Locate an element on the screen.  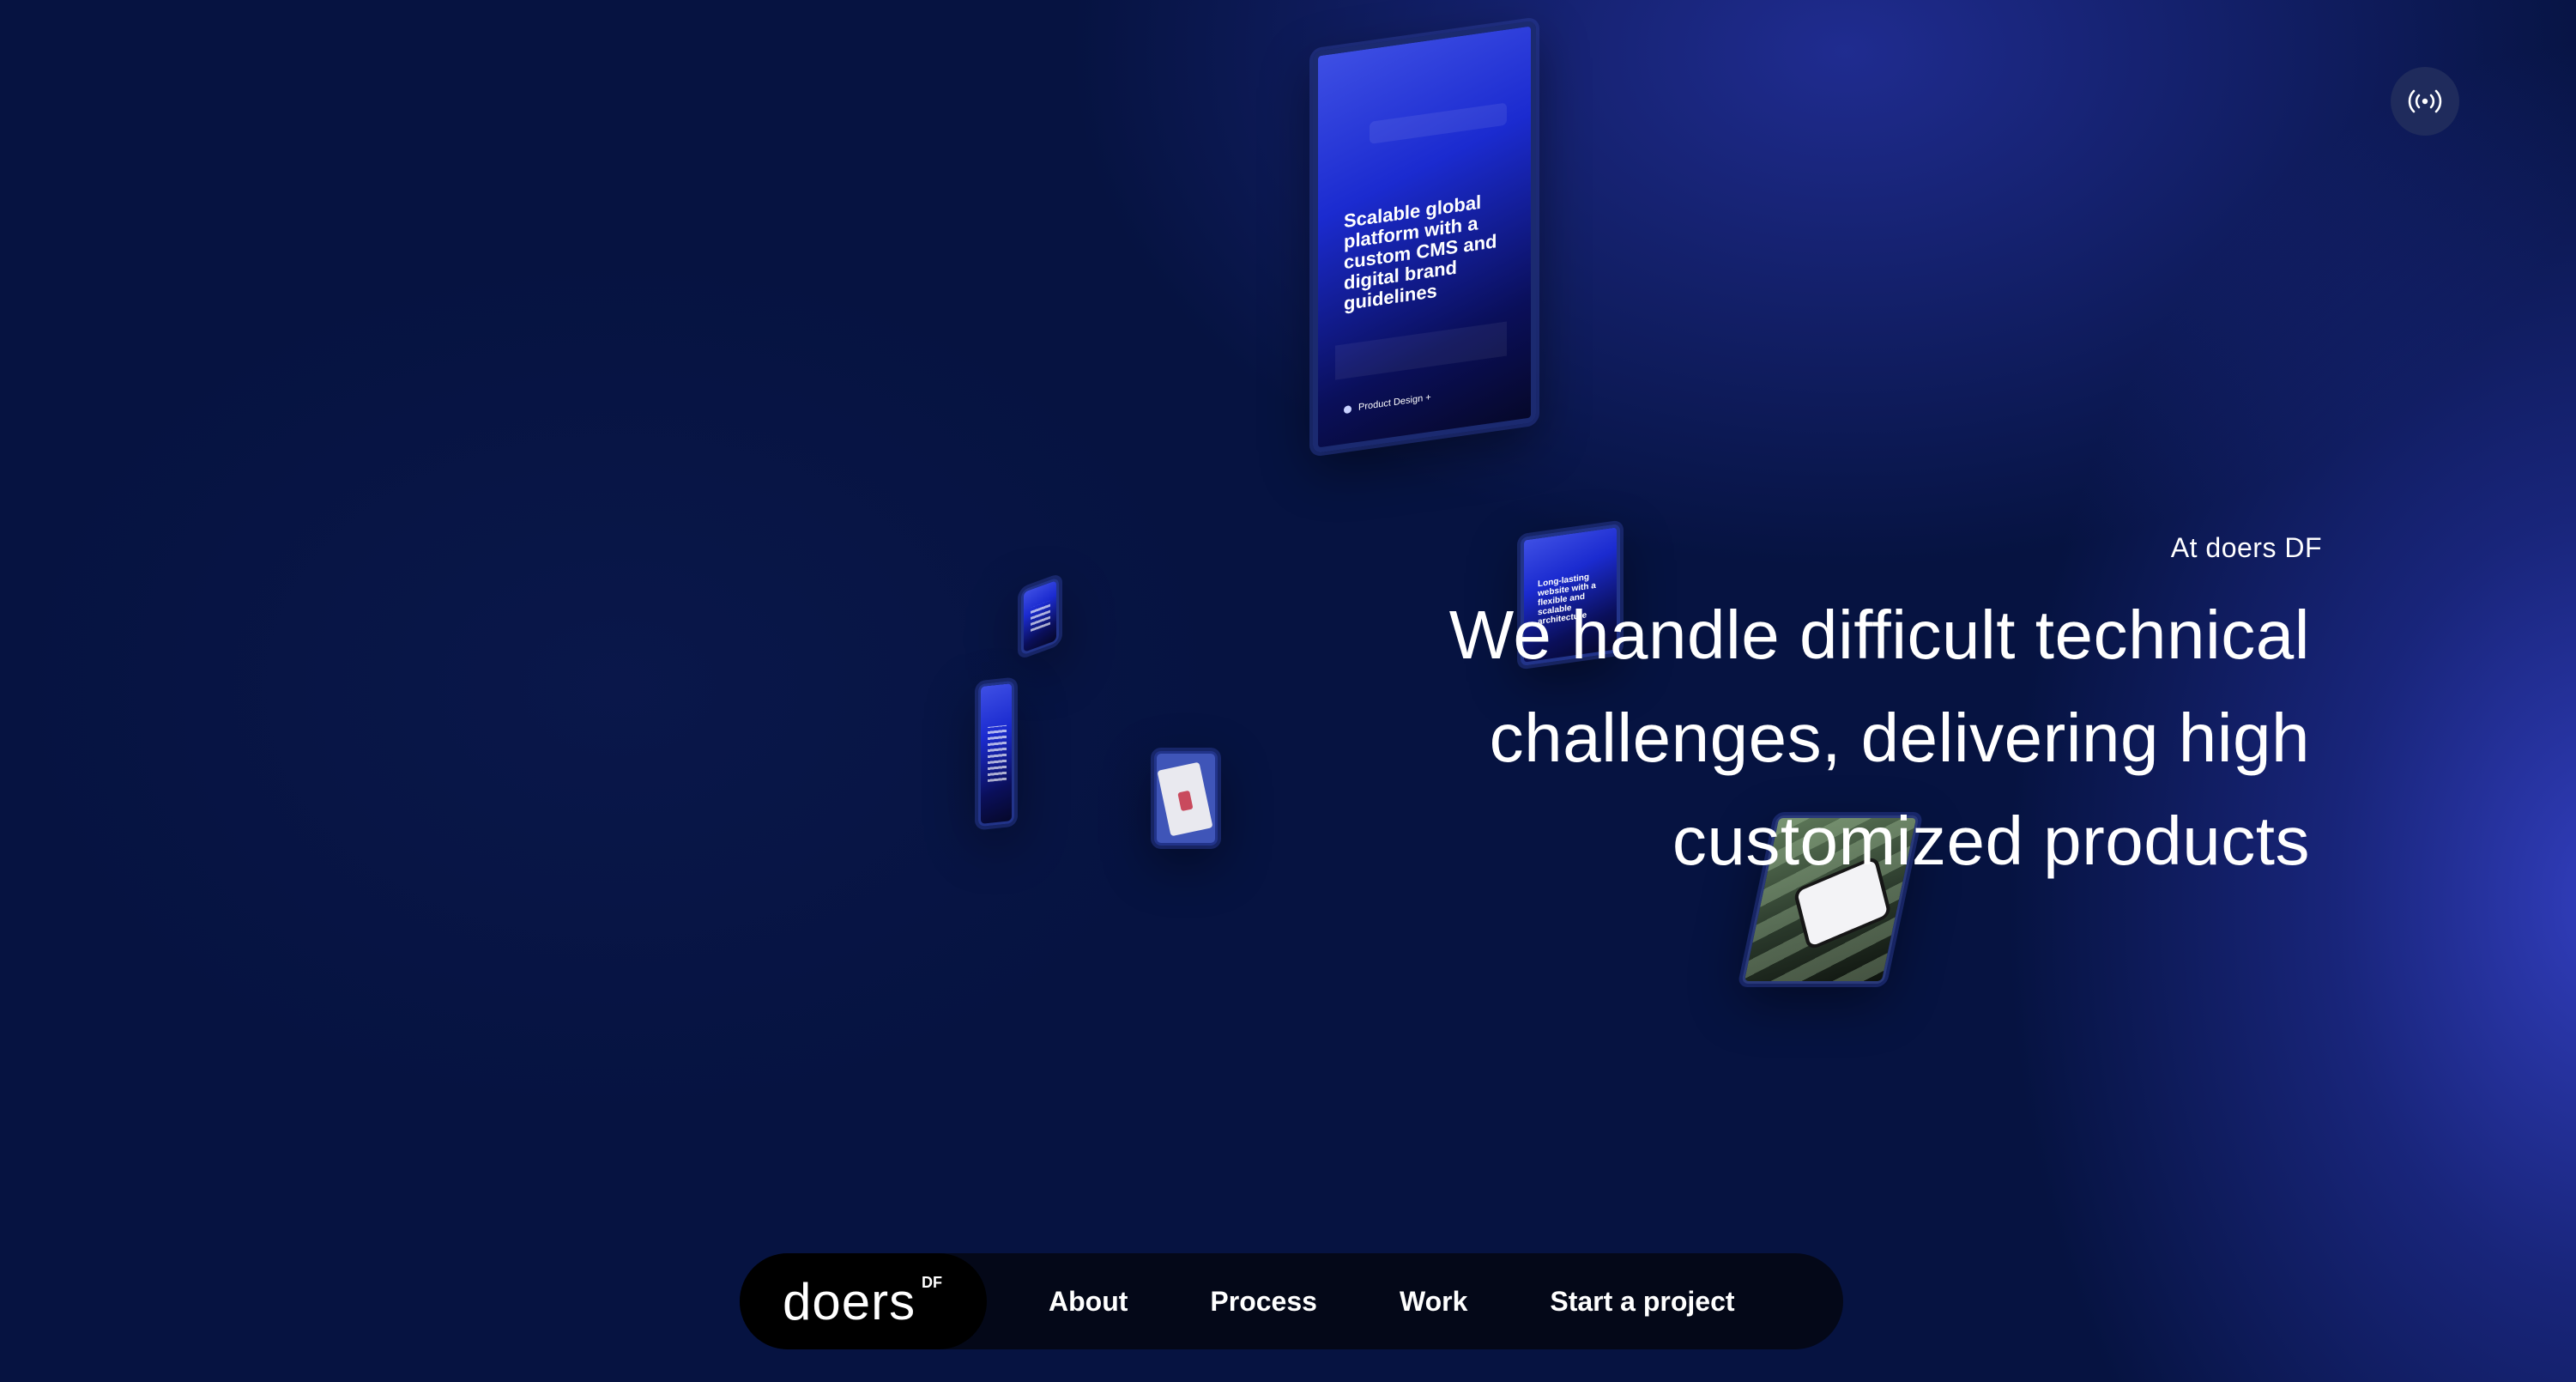
nav-link-work: Work is located at coordinates (1433, 1302).